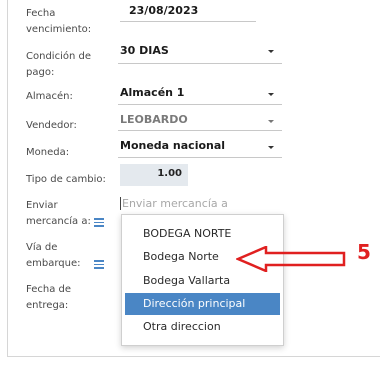 This screenshot has width=380, height=365. Describe the element at coordinates (53, 256) in the screenshot. I see `via-embarque-label: Vía de embarque:` at that location.